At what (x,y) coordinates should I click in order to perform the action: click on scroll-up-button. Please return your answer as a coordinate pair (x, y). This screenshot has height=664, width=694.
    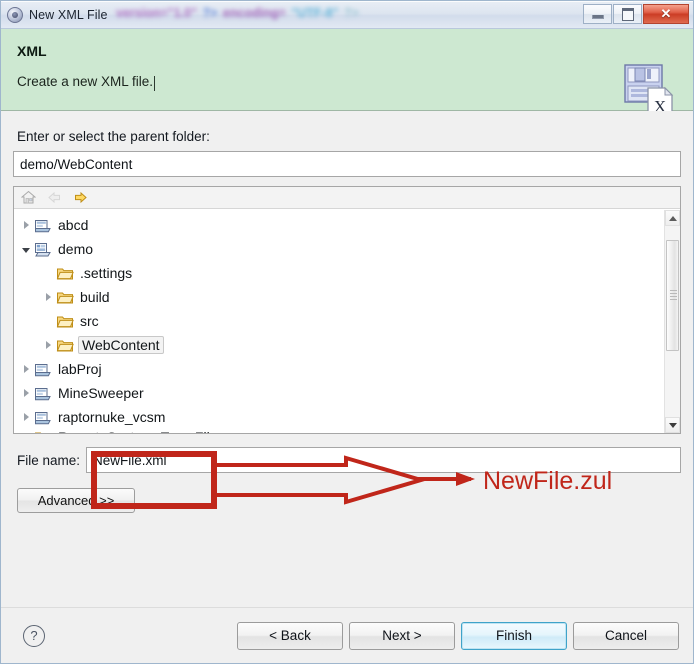
    Looking at the image, I should click on (672, 218).